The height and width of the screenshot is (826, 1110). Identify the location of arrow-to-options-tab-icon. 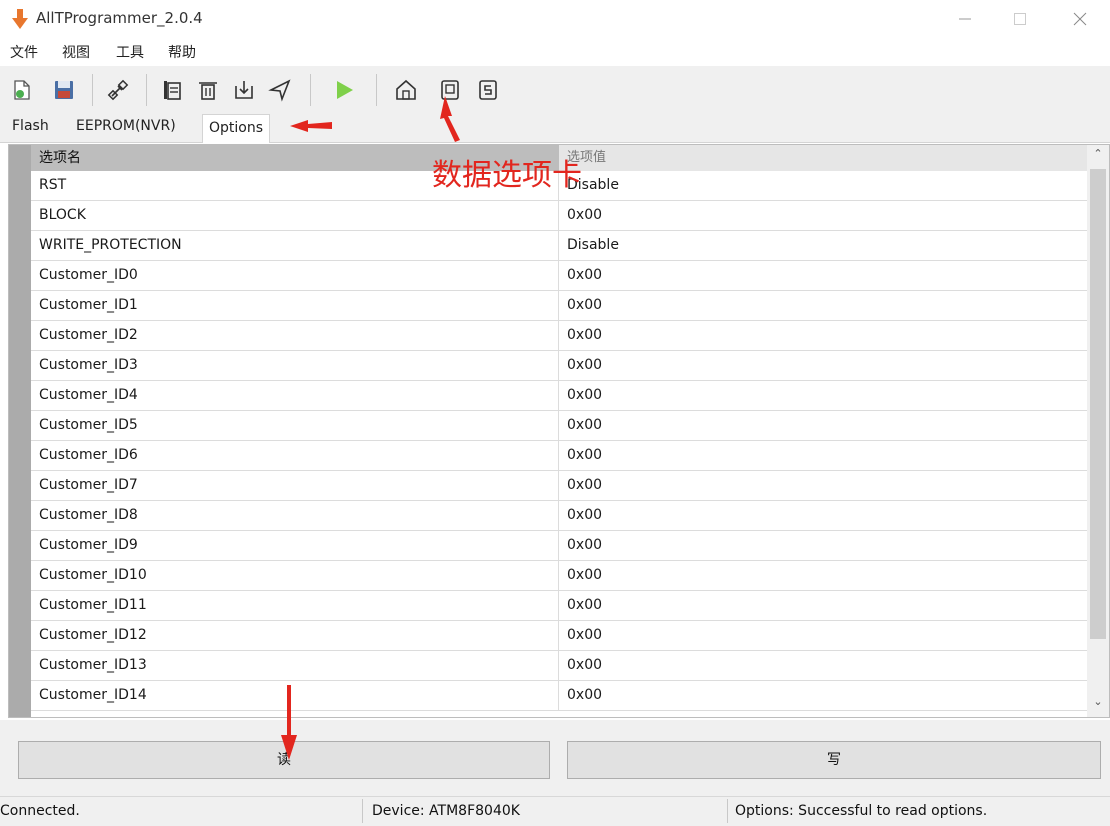
(311, 126).